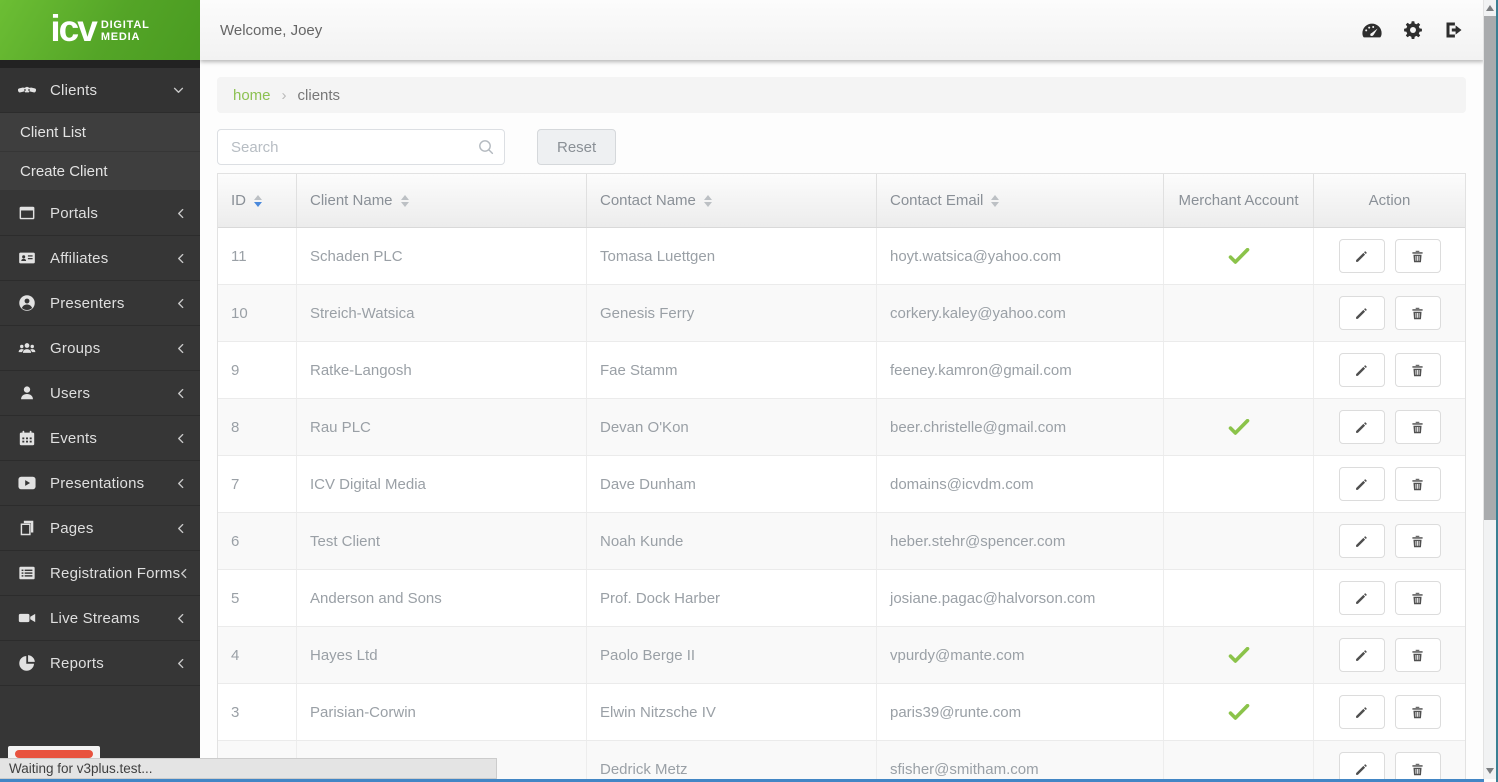 This screenshot has width=1498, height=782. I want to click on calendar-icon, so click(27, 438).